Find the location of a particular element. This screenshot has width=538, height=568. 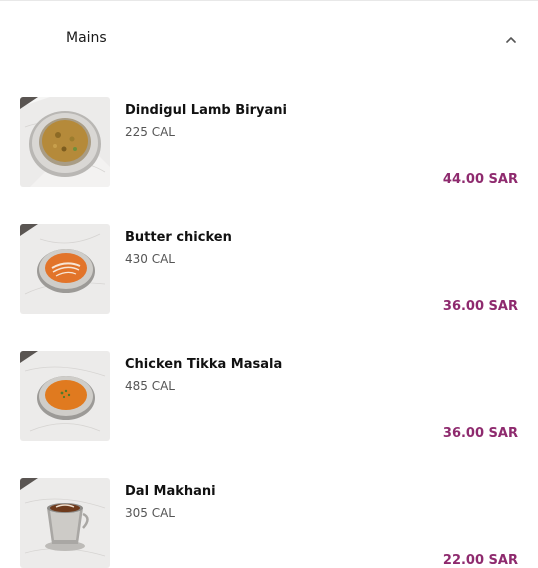

item-calories: 305 CAL is located at coordinates (150, 513).